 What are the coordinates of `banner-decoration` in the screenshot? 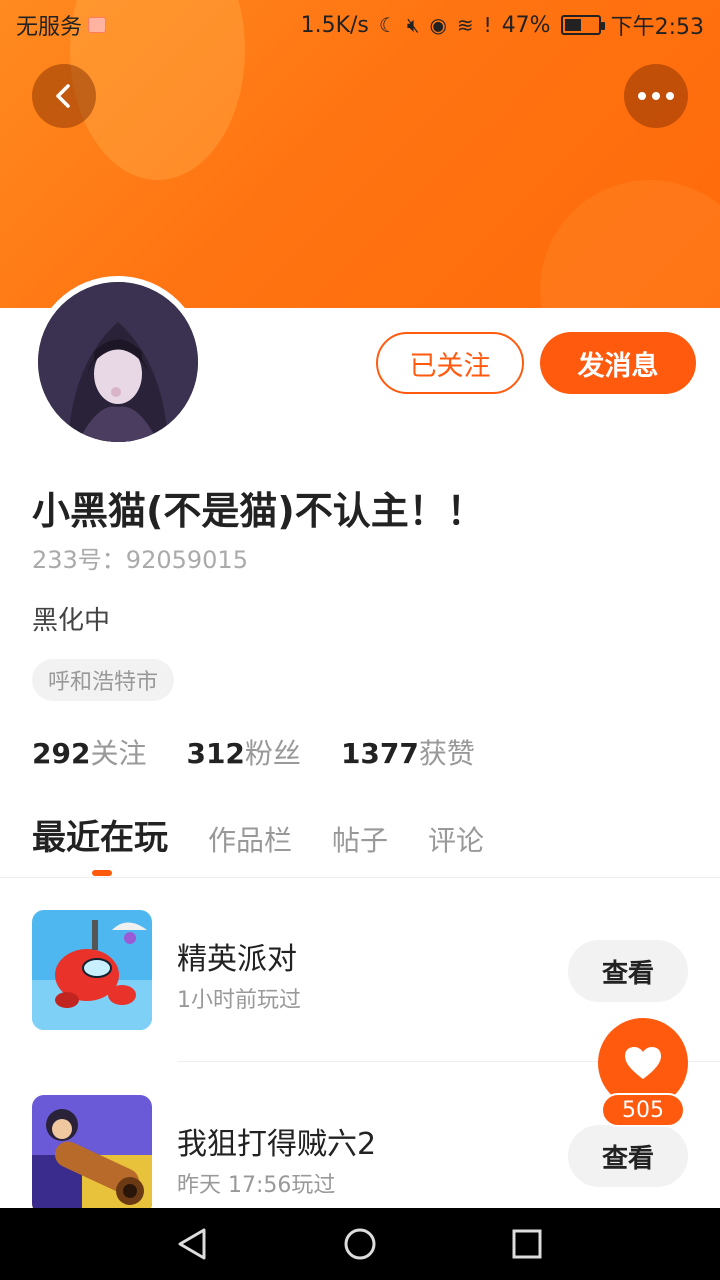 It's located at (630, 244).